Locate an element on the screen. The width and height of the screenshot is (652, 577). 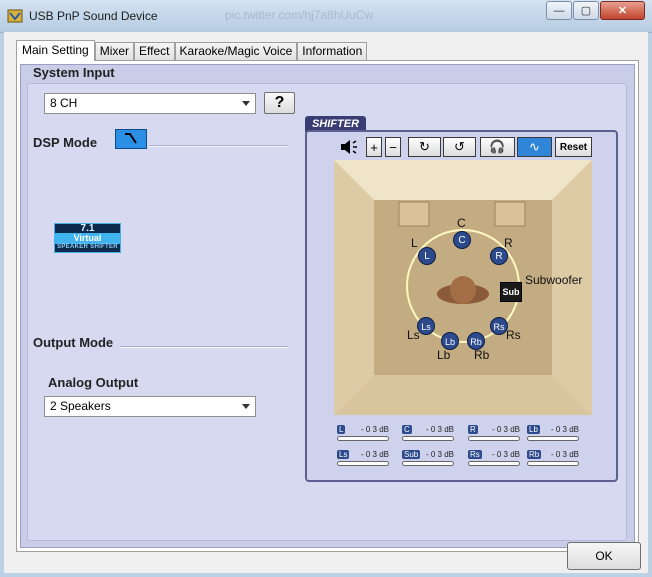
zoom-in-button: + is located at coordinates (374, 147).